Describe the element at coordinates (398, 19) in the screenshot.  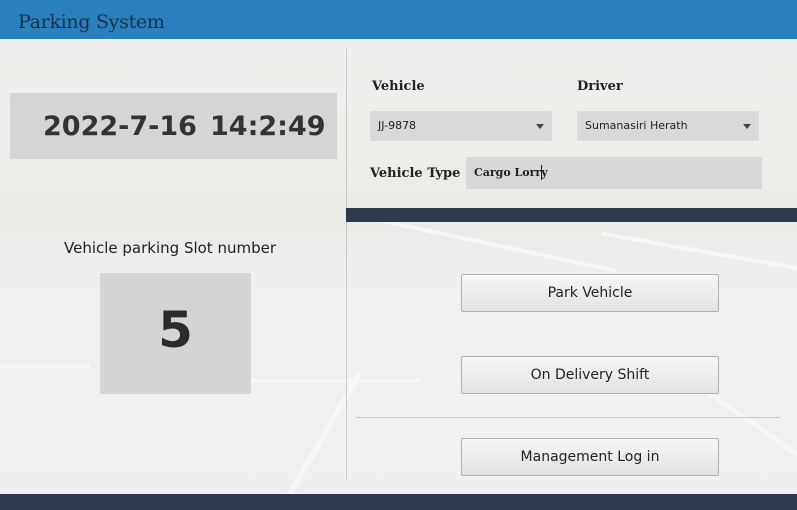
I see `title-bar: Parking System` at that location.